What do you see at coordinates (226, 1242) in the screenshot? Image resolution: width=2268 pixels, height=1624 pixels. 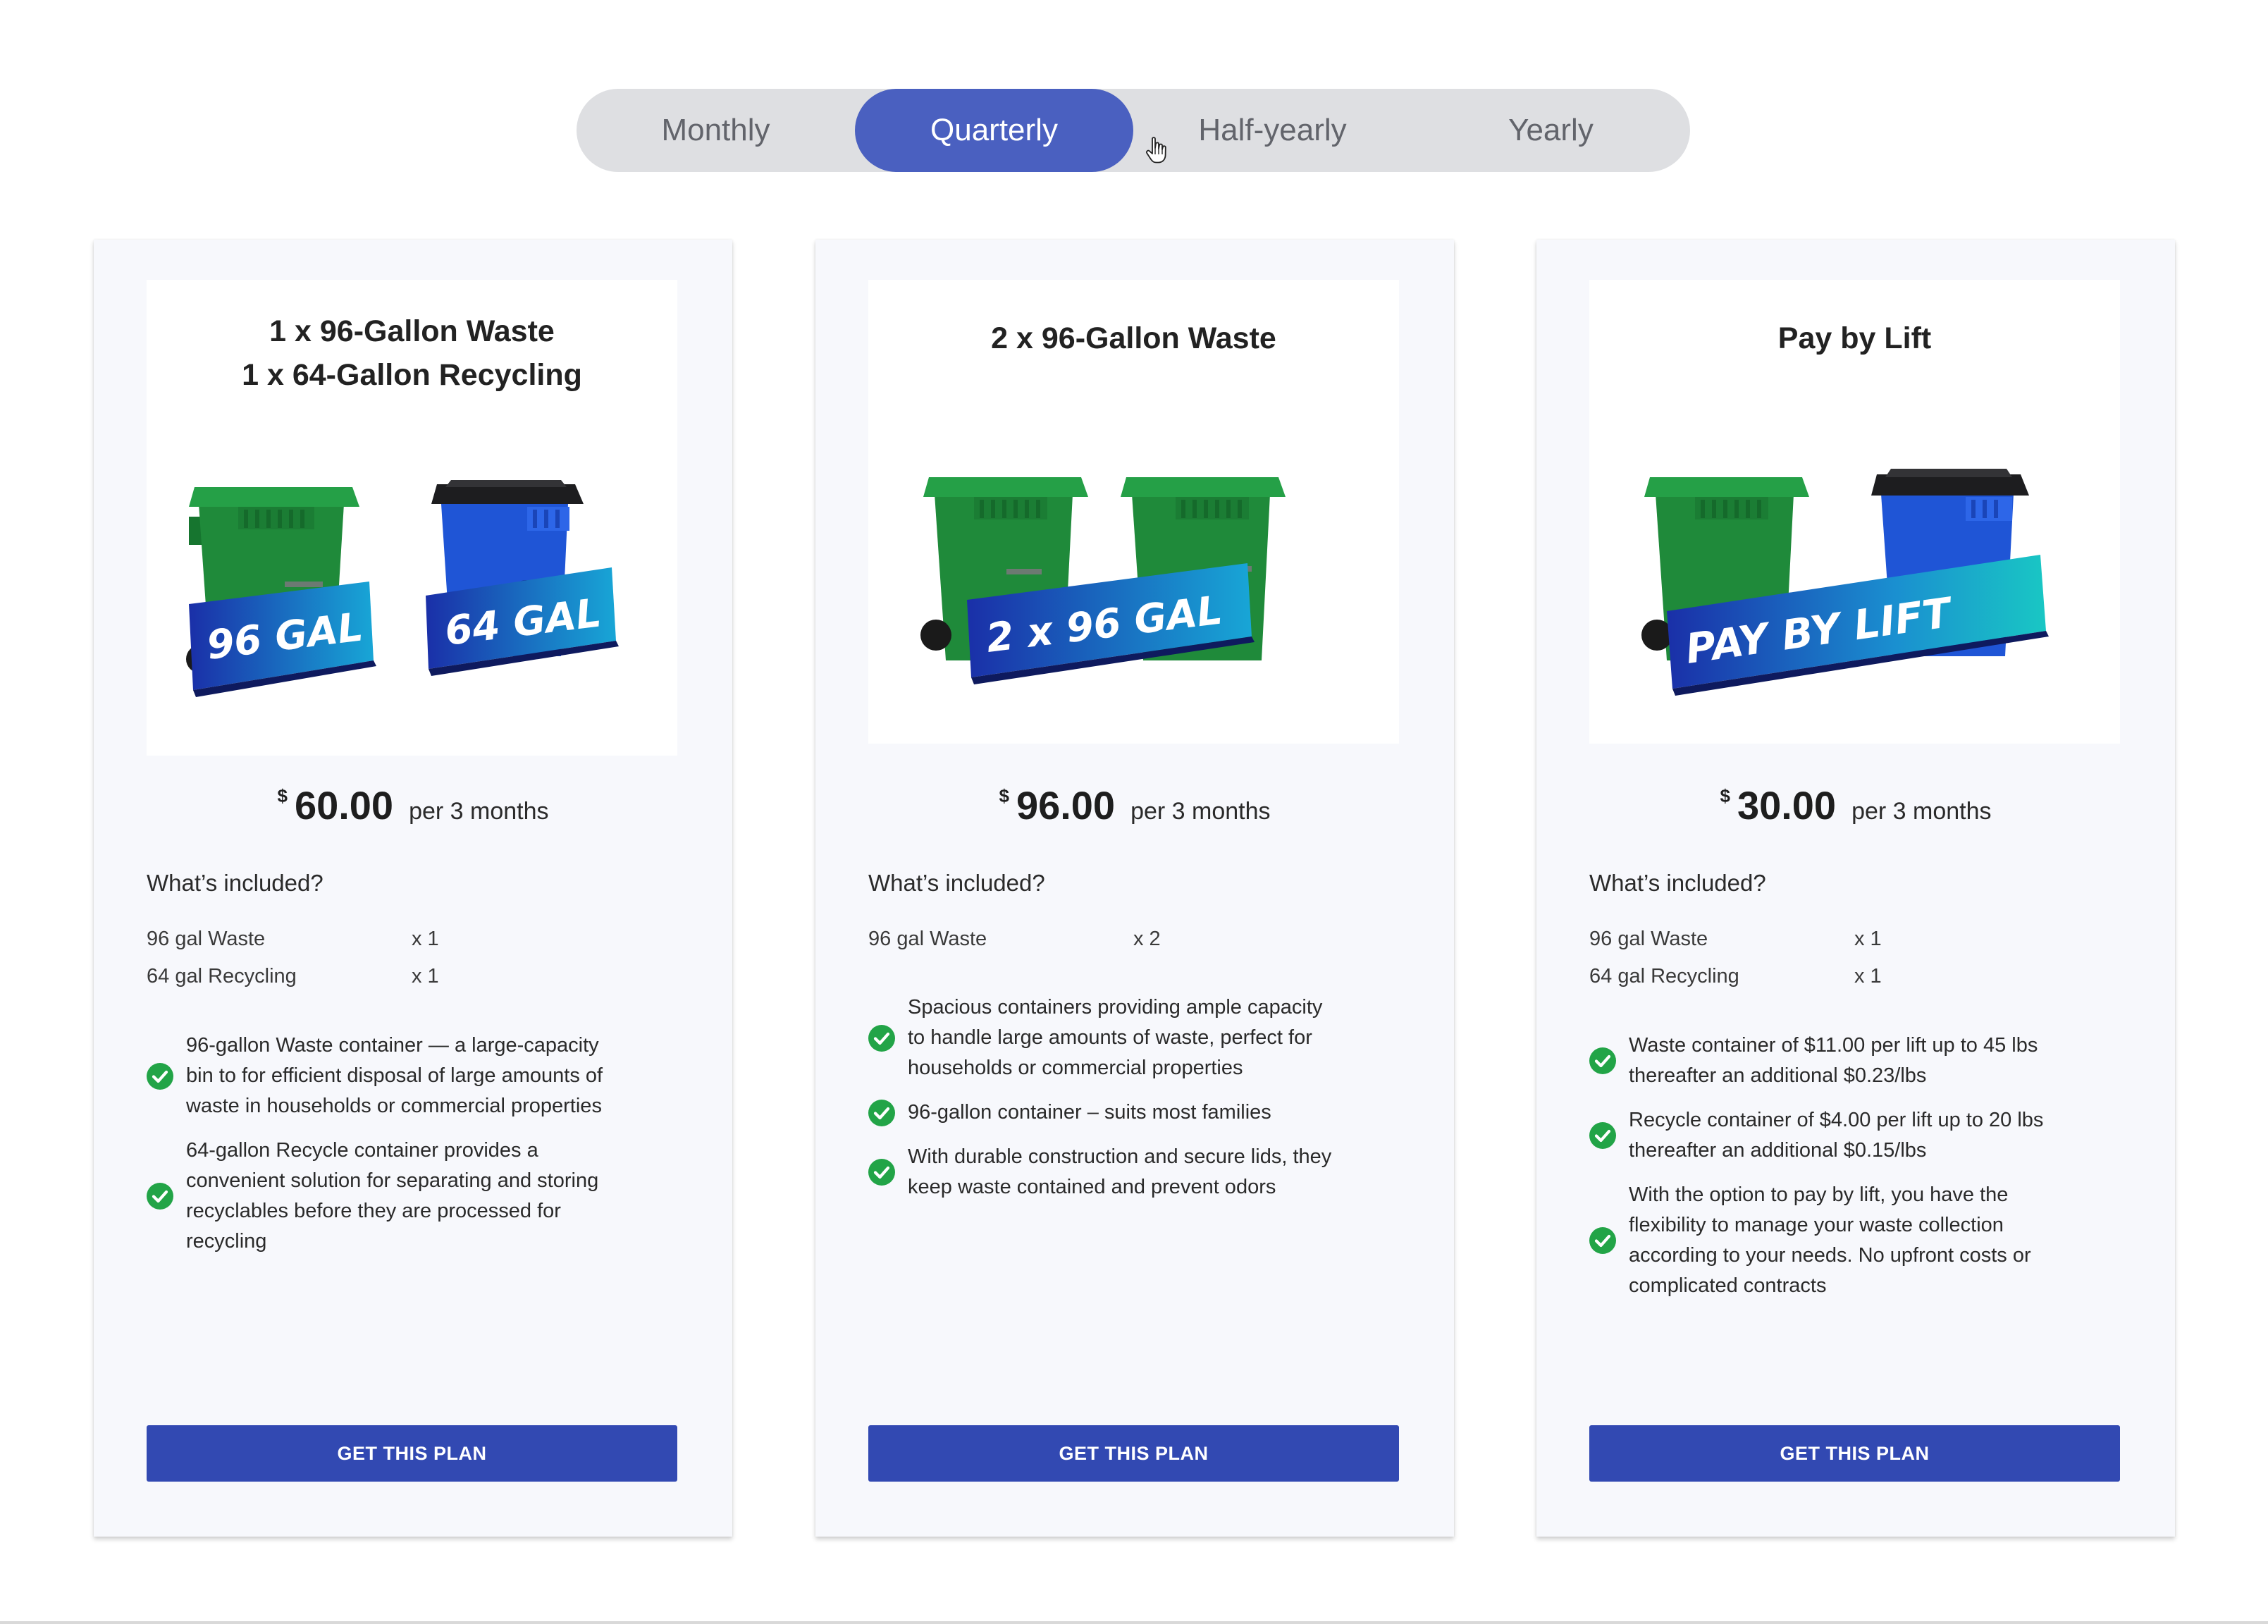 I see `feature-text-line: recycling` at bounding box center [226, 1242].